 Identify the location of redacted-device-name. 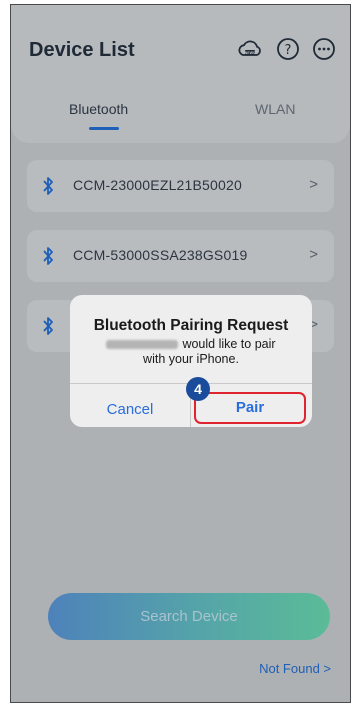
(142, 345).